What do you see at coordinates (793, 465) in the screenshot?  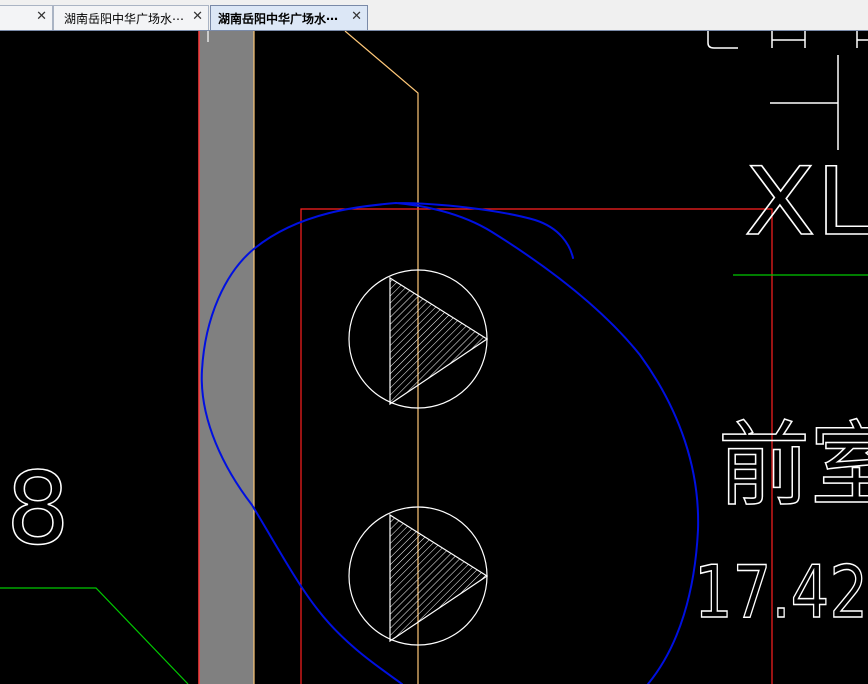 I see `room-label: 前室` at bounding box center [793, 465].